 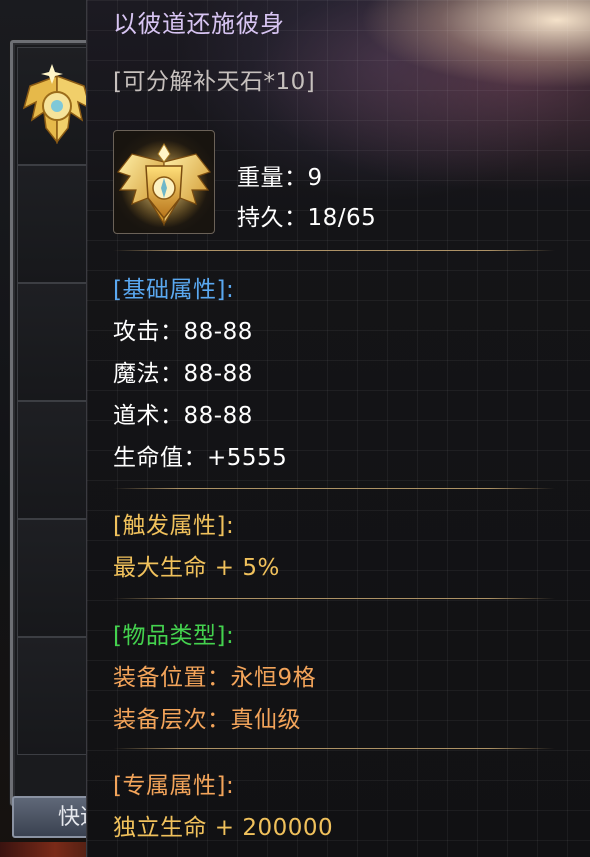 I want to click on taoism-row: 道术：88-88, so click(x=183, y=413).